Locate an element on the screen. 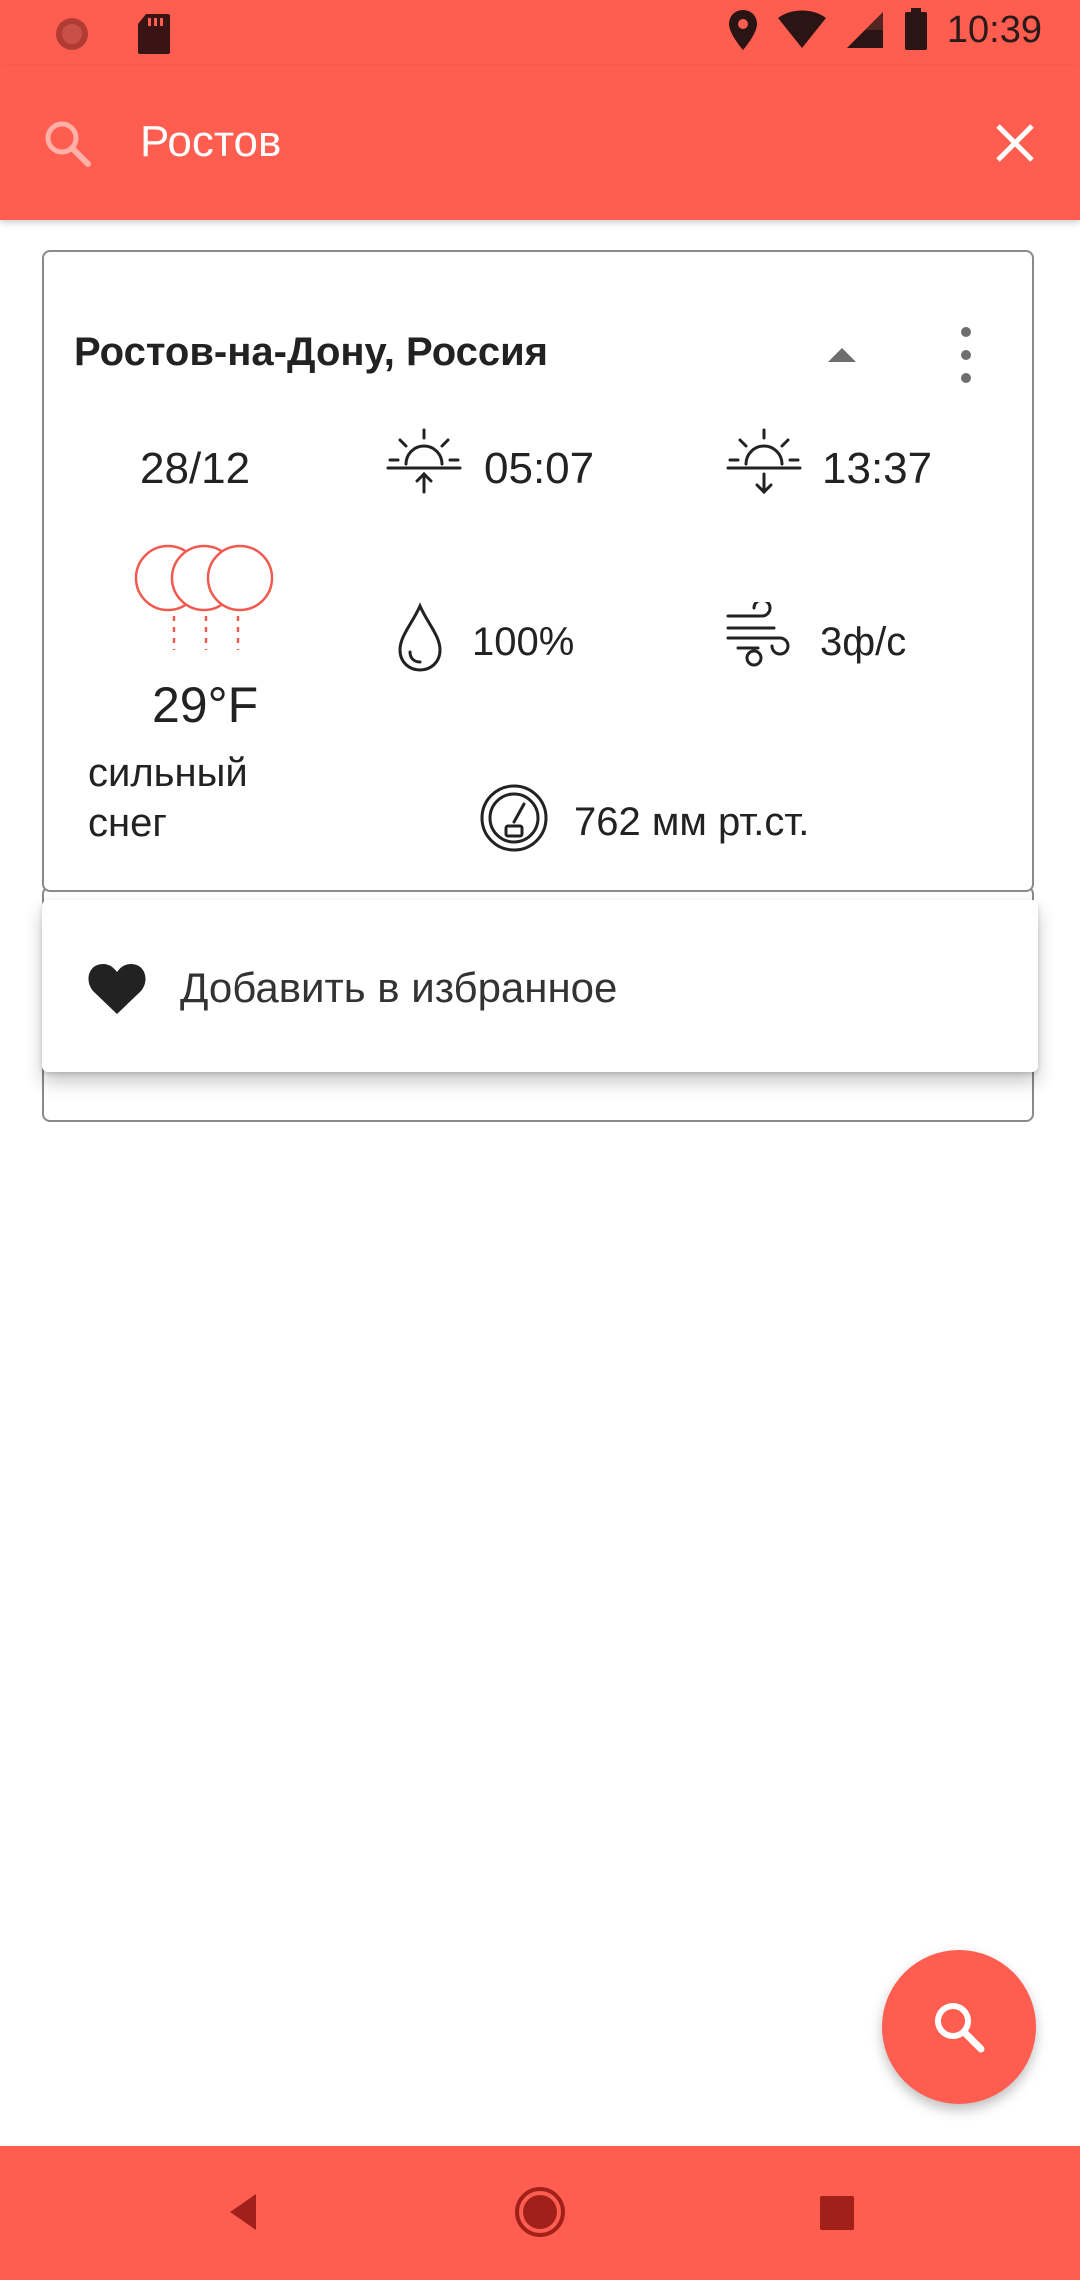 The image size is (1080, 2280). menu-item-label: Добавить в избранное is located at coordinates (399, 987).